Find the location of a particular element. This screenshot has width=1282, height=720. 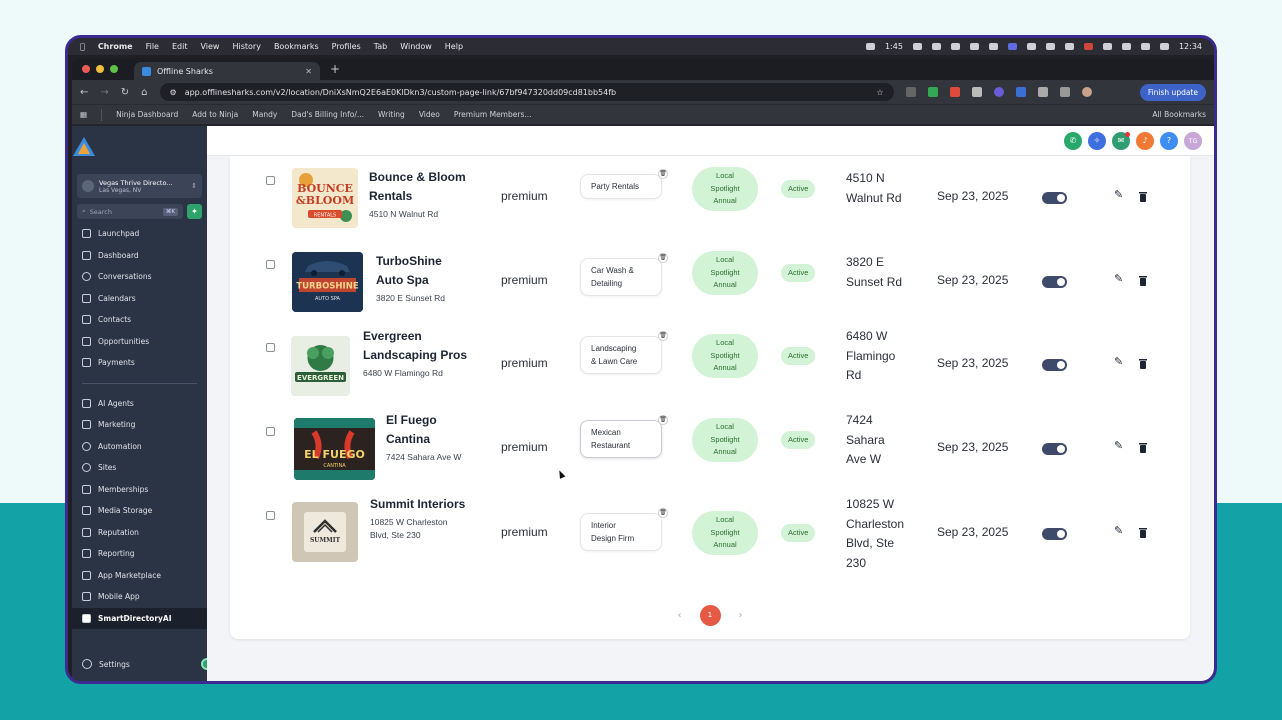

sidebar-item-reputation: Reputation is located at coordinates (139, 533).